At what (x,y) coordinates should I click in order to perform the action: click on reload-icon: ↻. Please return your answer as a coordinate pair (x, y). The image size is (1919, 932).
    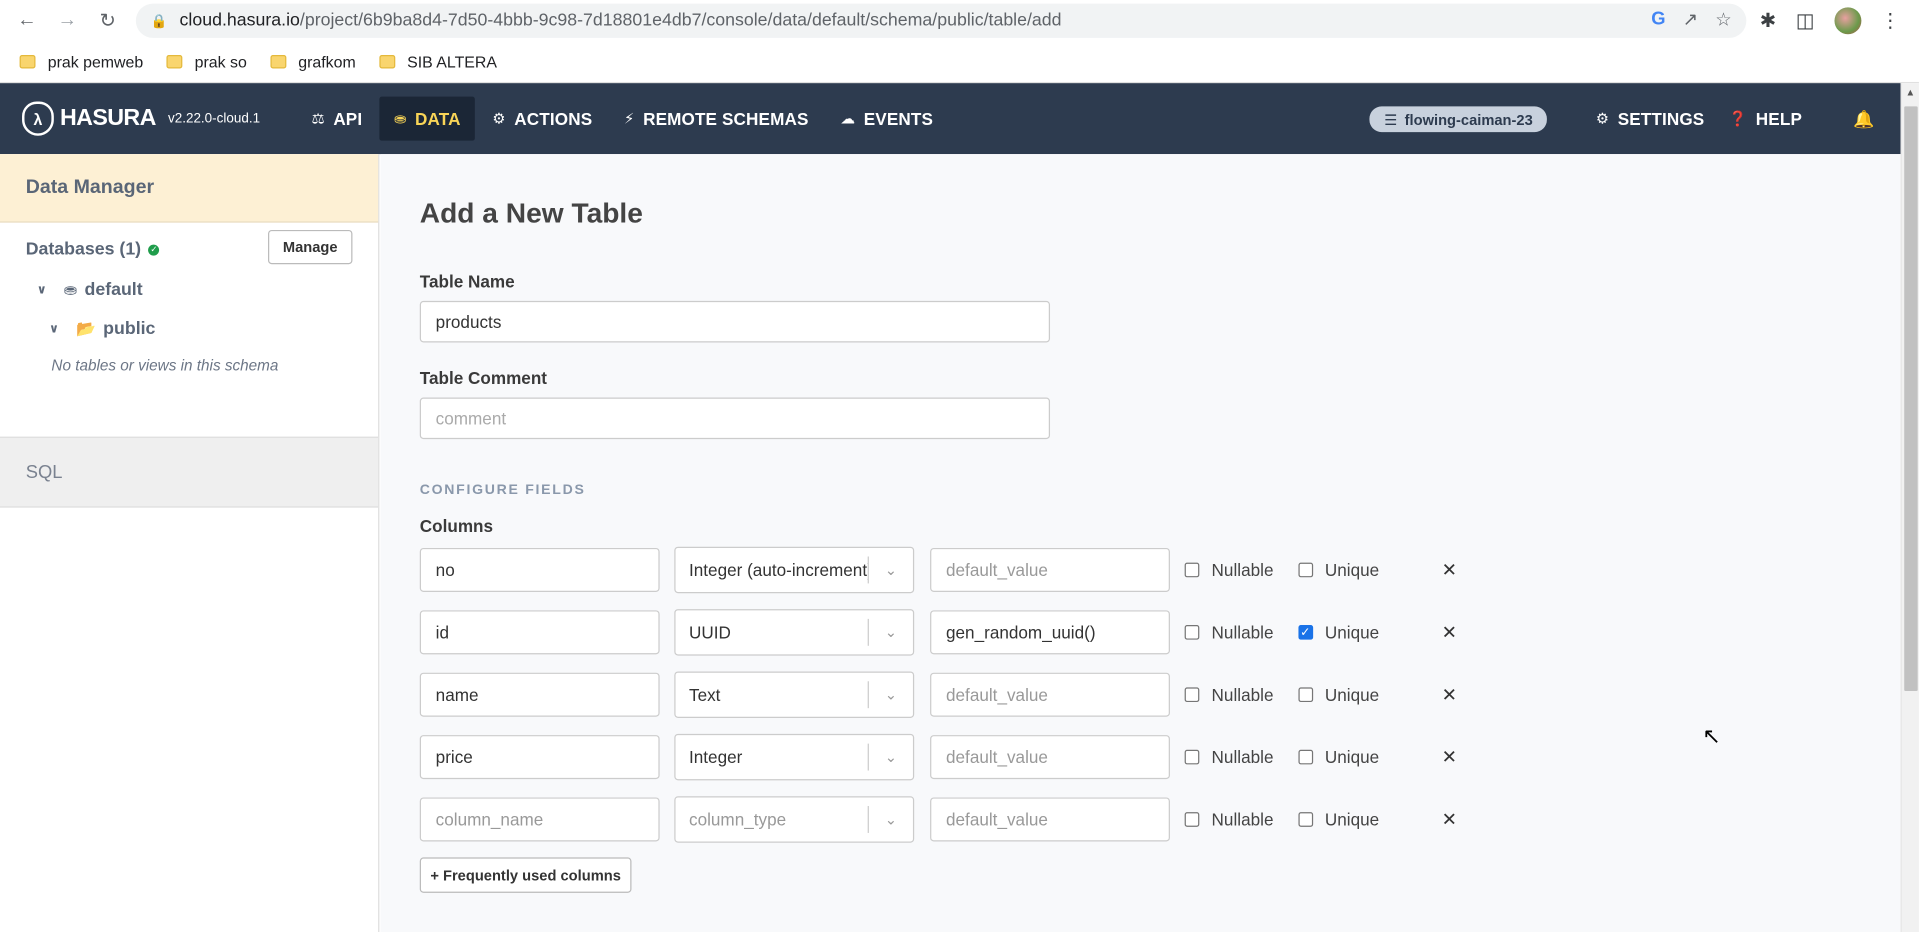
    Looking at the image, I should click on (107, 20).